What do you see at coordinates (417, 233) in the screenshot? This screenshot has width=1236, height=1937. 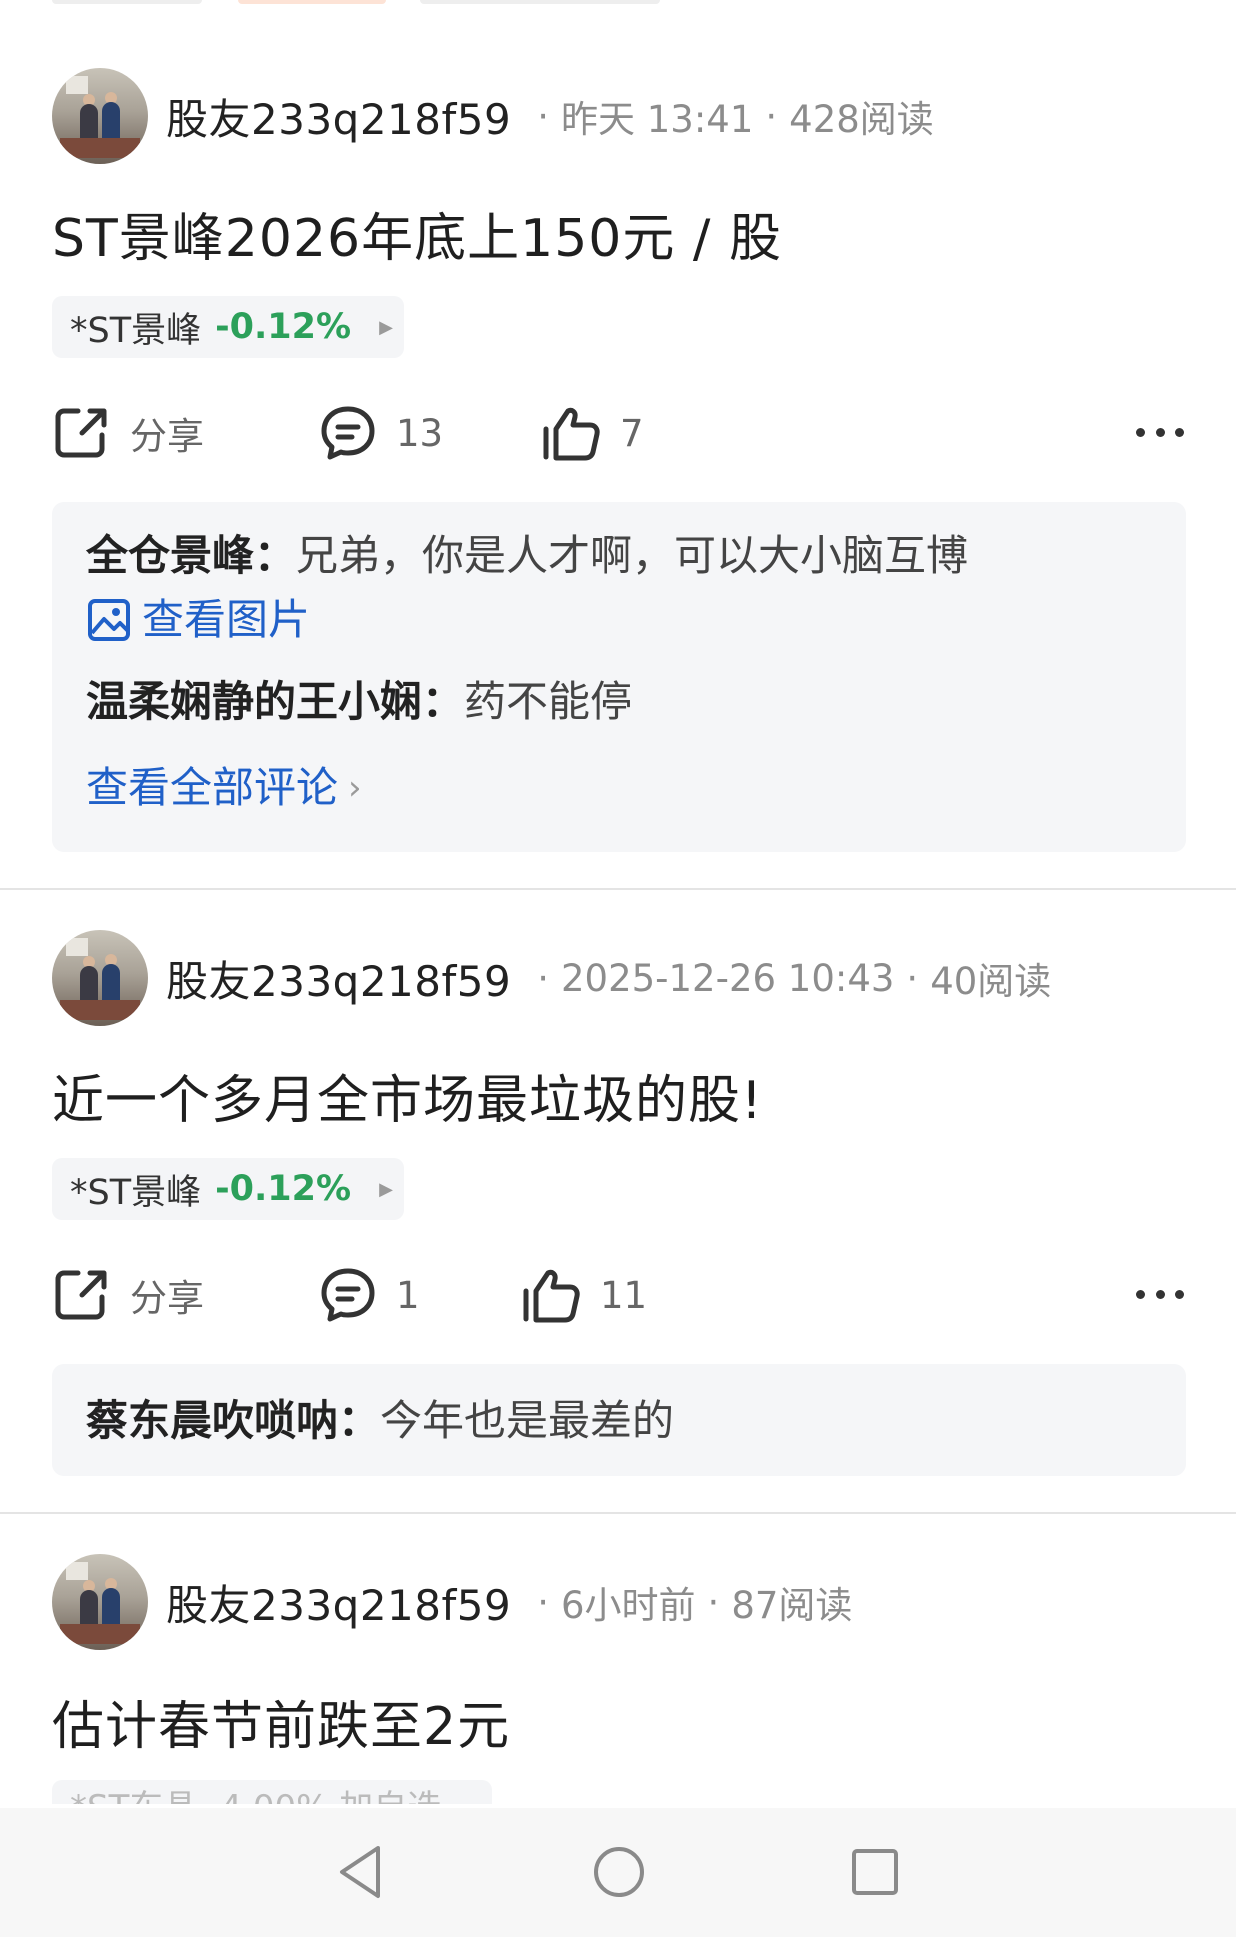 I see `post-title: ST景峰2026年底上150元 / 股` at bounding box center [417, 233].